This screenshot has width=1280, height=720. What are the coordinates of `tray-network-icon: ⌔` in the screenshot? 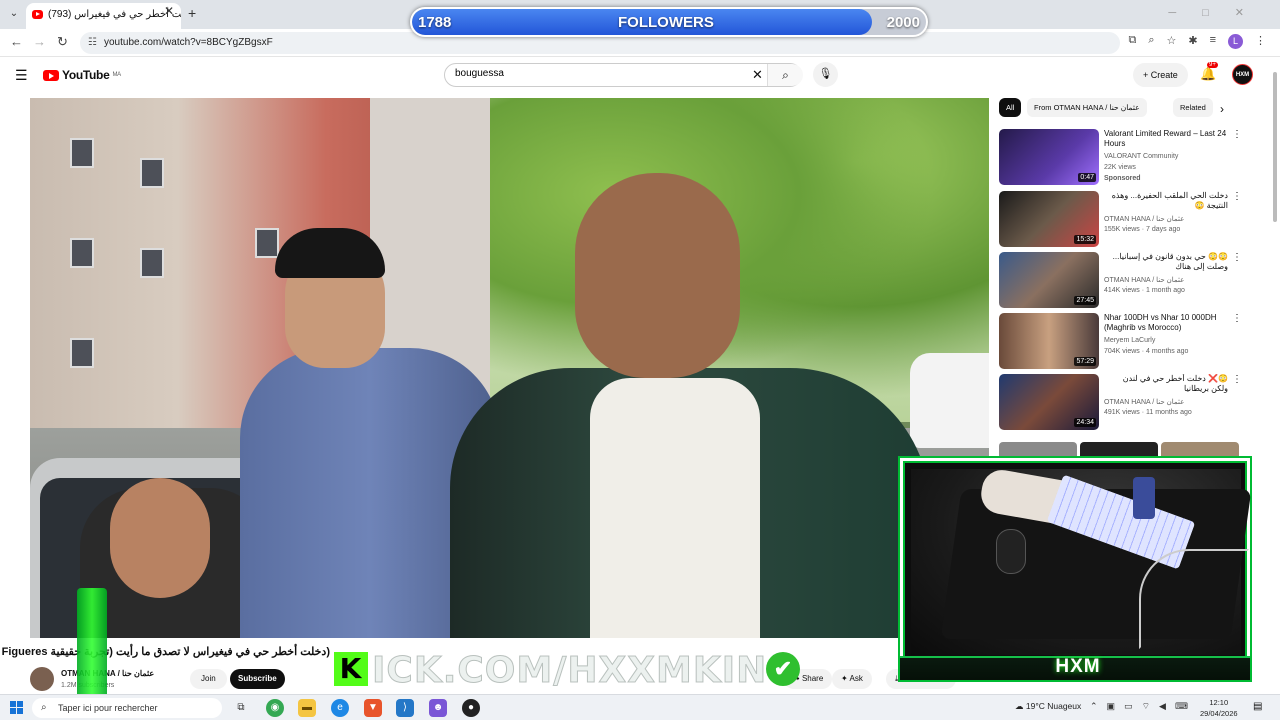 It's located at (1146, 706).